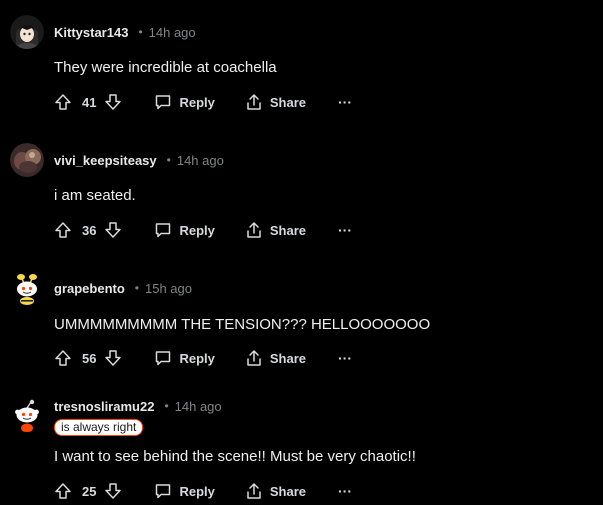 This screenshot has height=505, width=603. I want to click on vote-control: 56, so click(88, 358).